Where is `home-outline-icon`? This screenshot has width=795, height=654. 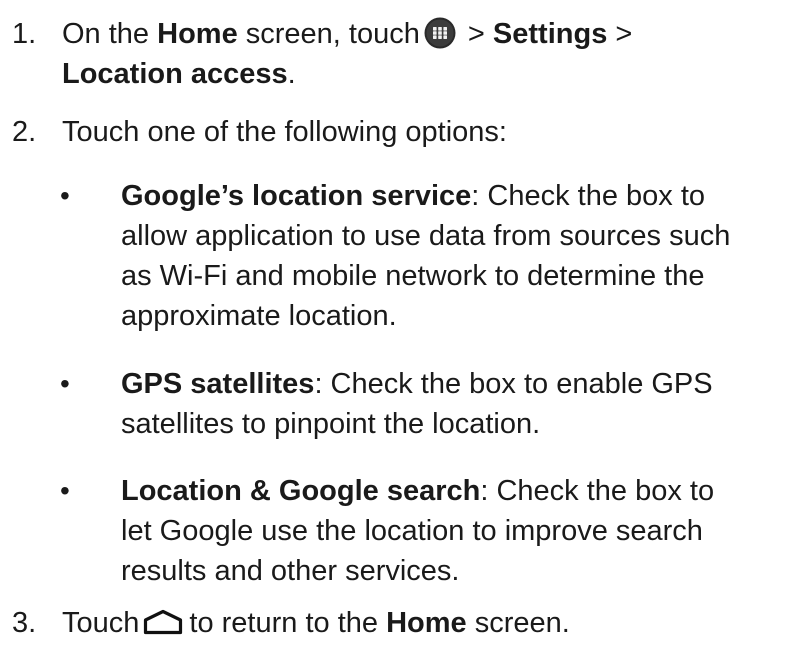 home-outline-icon is located at coordinates (163, 622).